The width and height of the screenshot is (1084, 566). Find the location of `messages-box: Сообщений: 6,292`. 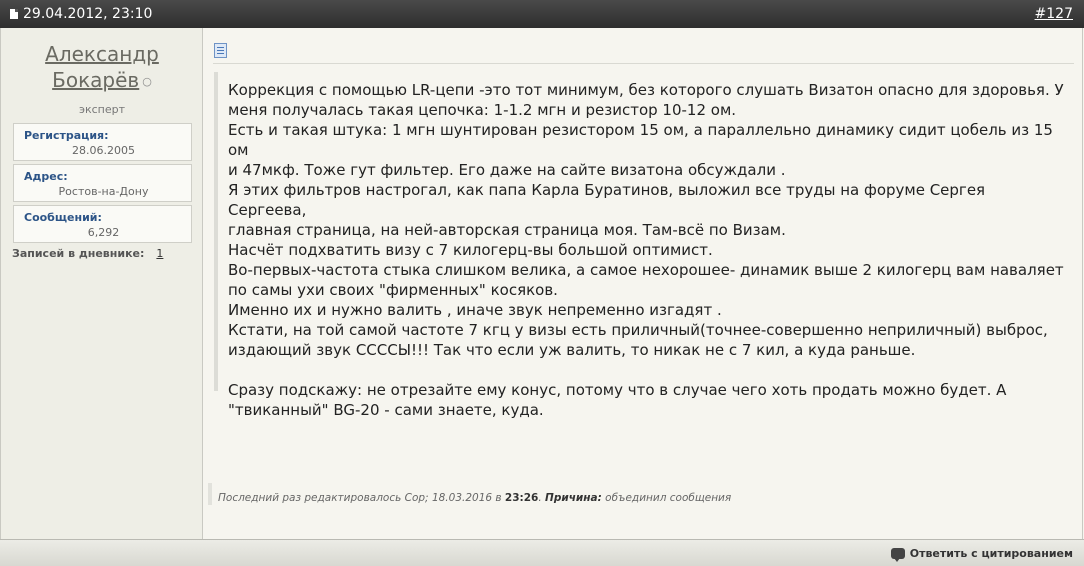

messages-box: Сообщений: 6,292 is located at coordinates (102, 224).